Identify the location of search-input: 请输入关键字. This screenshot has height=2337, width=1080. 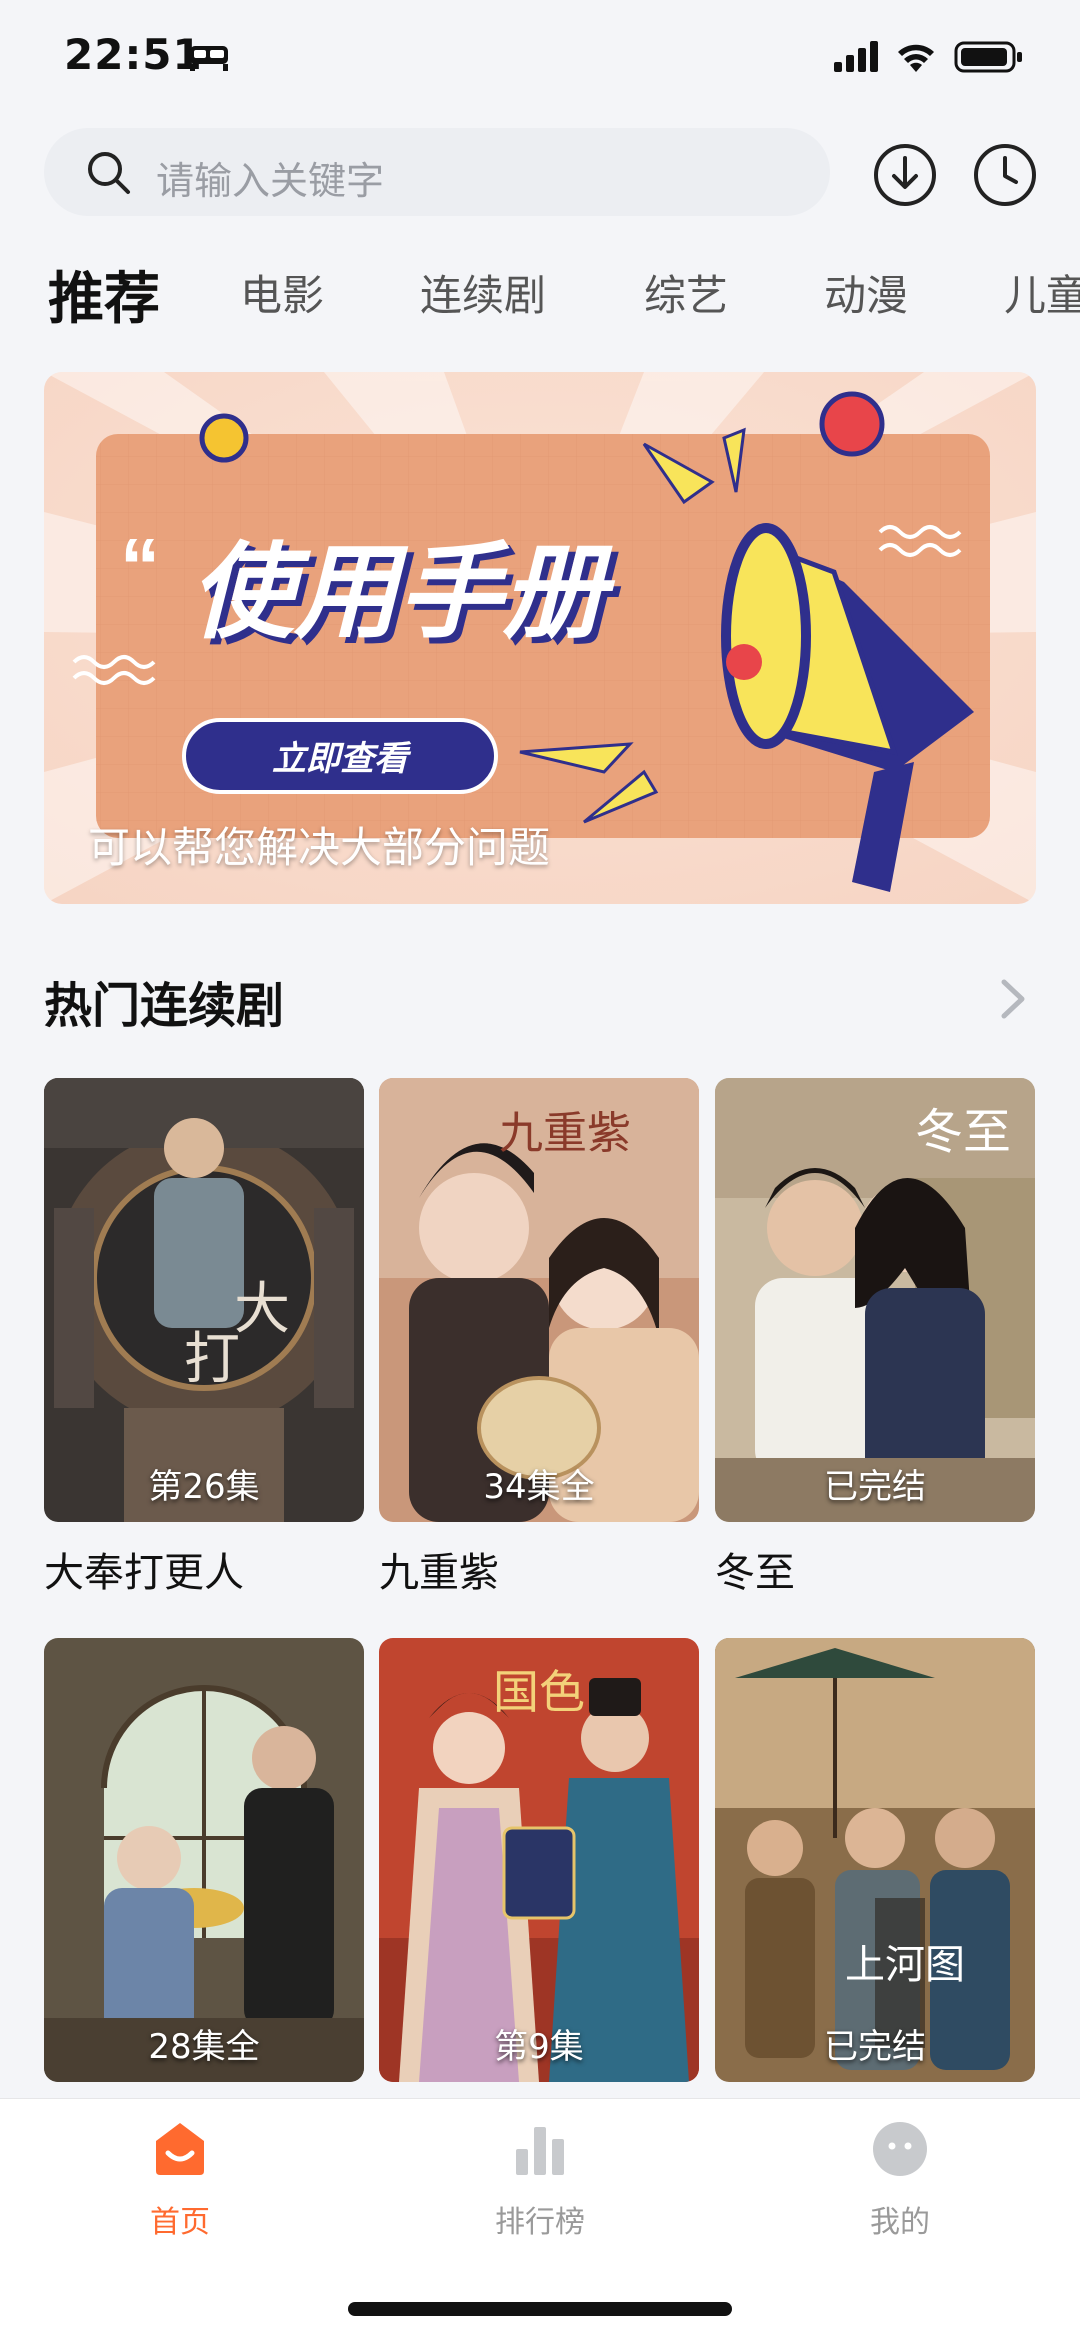
(437, 172).